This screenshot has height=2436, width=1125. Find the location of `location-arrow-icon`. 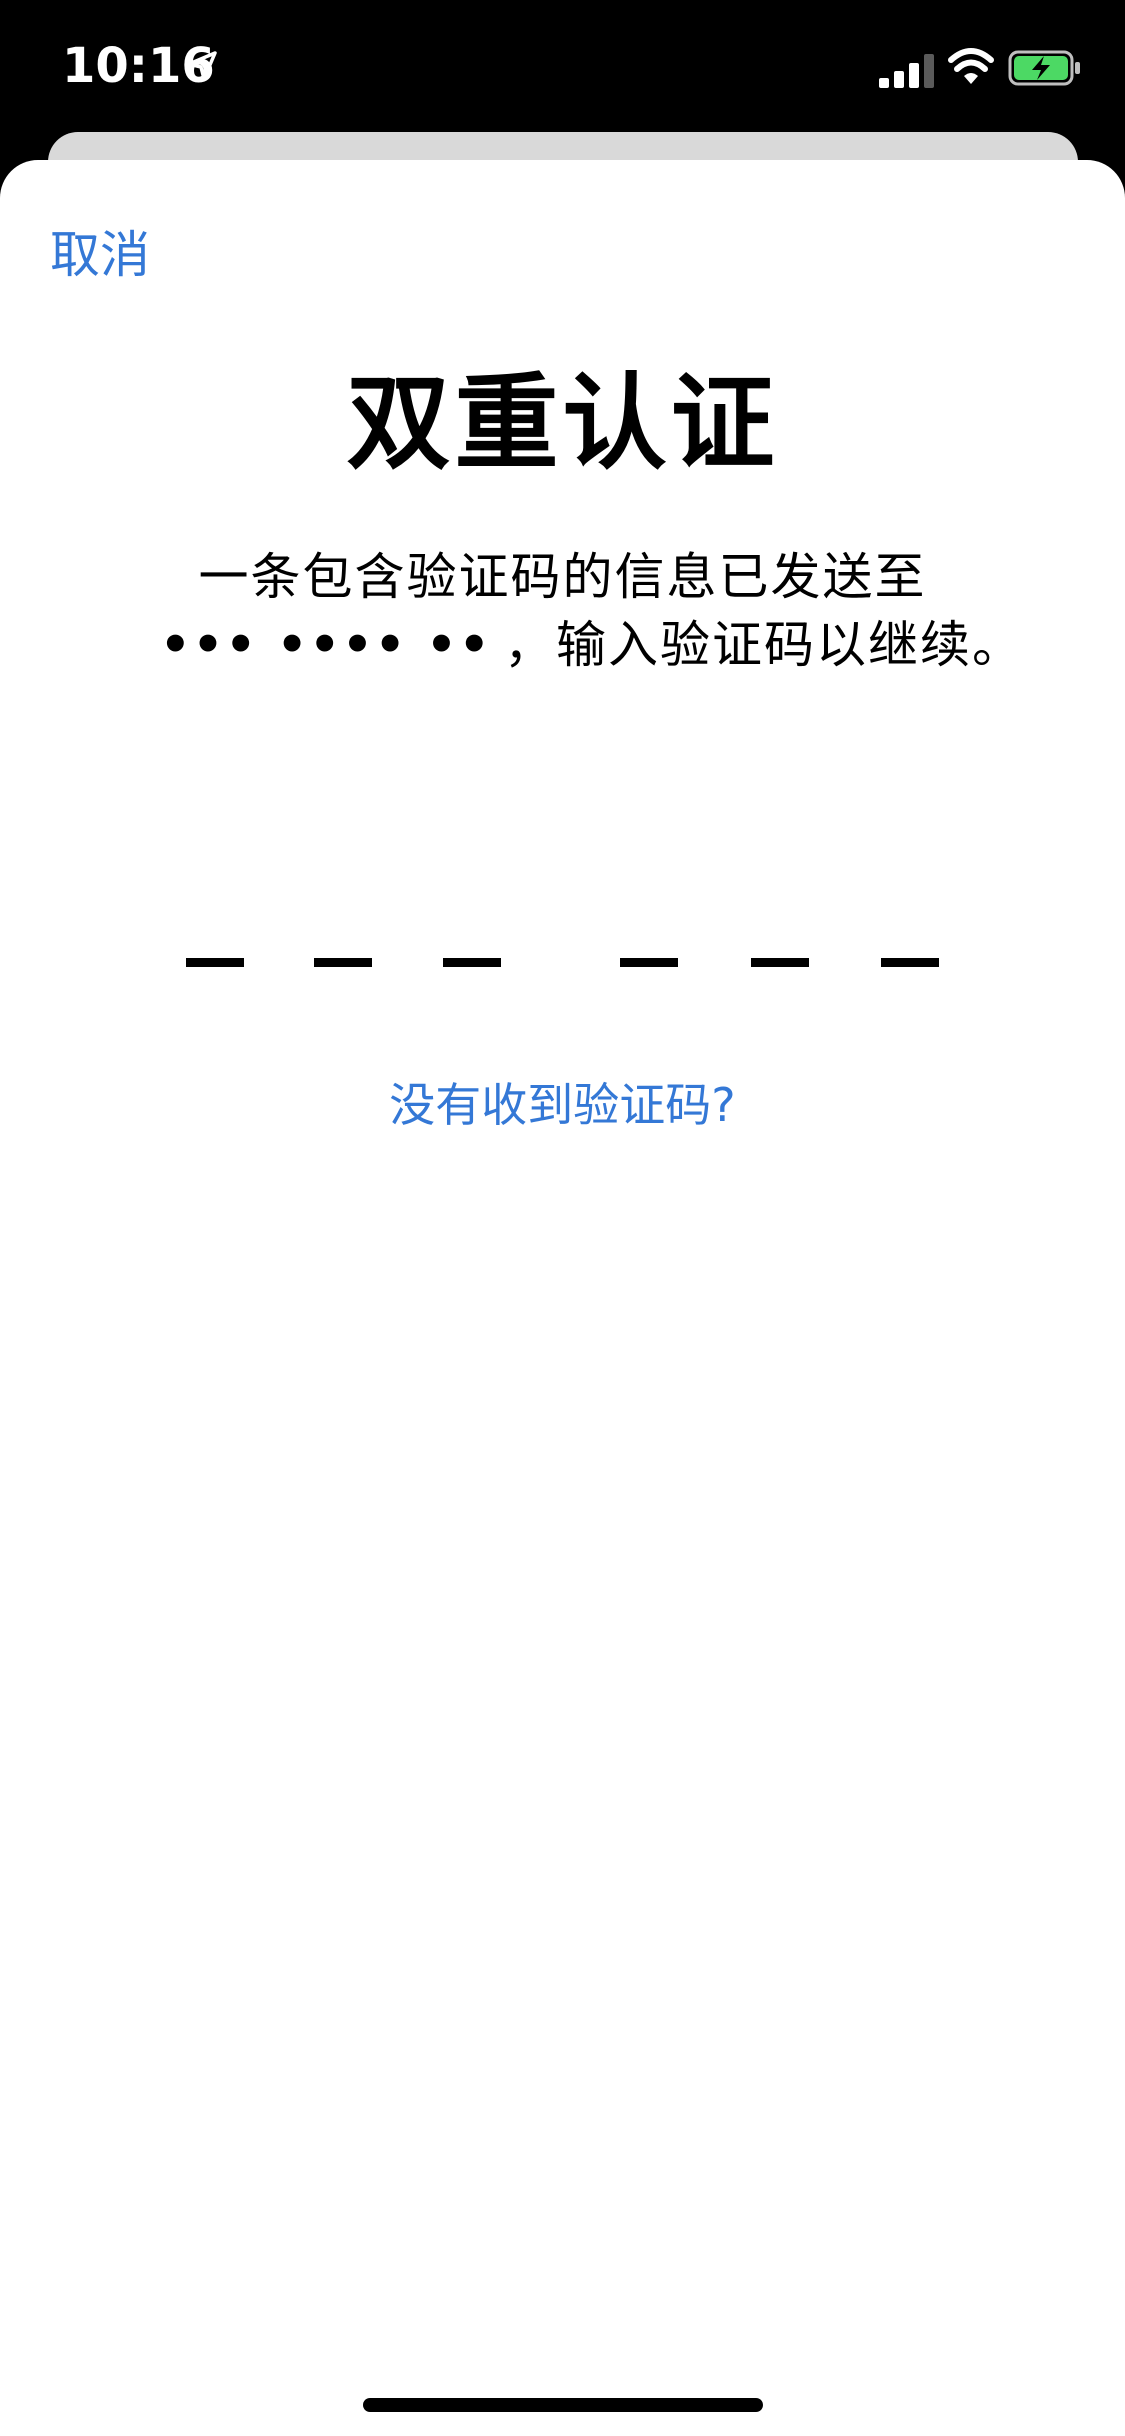

location-arrow-icon is located at coordinates (202, 66).